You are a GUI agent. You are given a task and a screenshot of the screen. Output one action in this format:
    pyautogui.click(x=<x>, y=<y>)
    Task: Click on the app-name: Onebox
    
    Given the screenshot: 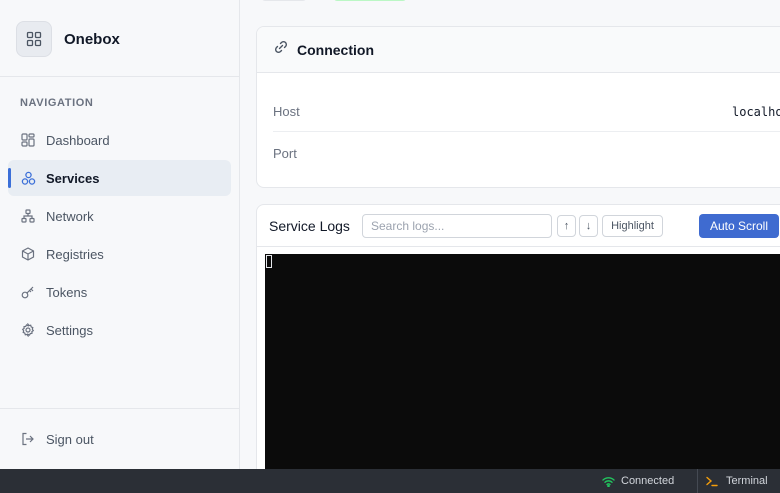 What is the action you would take?
    pyautogui.click(x=92, y=39)
    